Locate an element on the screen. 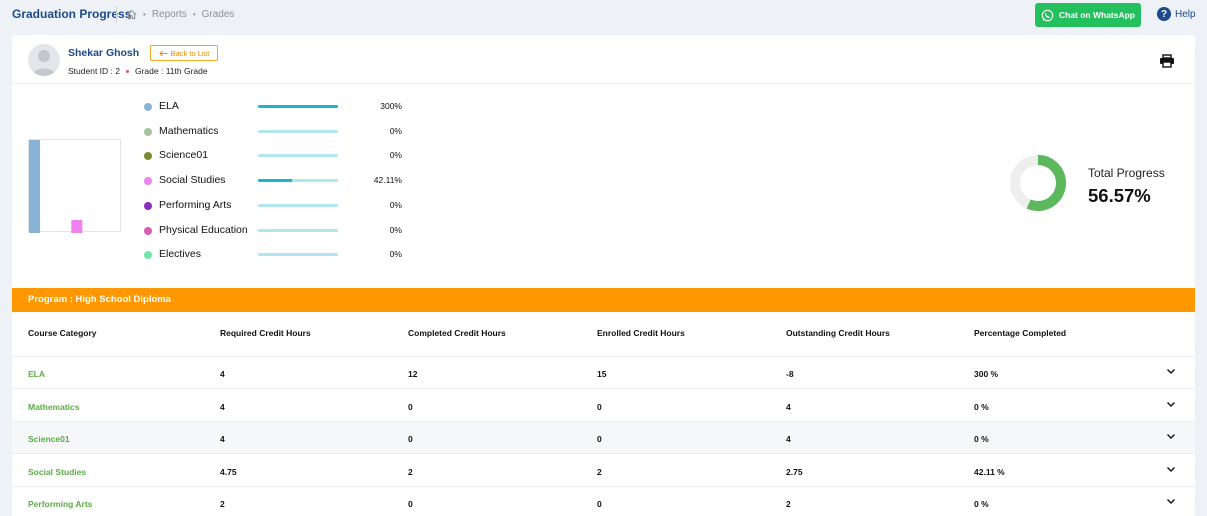 This screenshot has width=1207, height=516. breadcrumb: • Reports • Grades is located at coordinates (180, 14).